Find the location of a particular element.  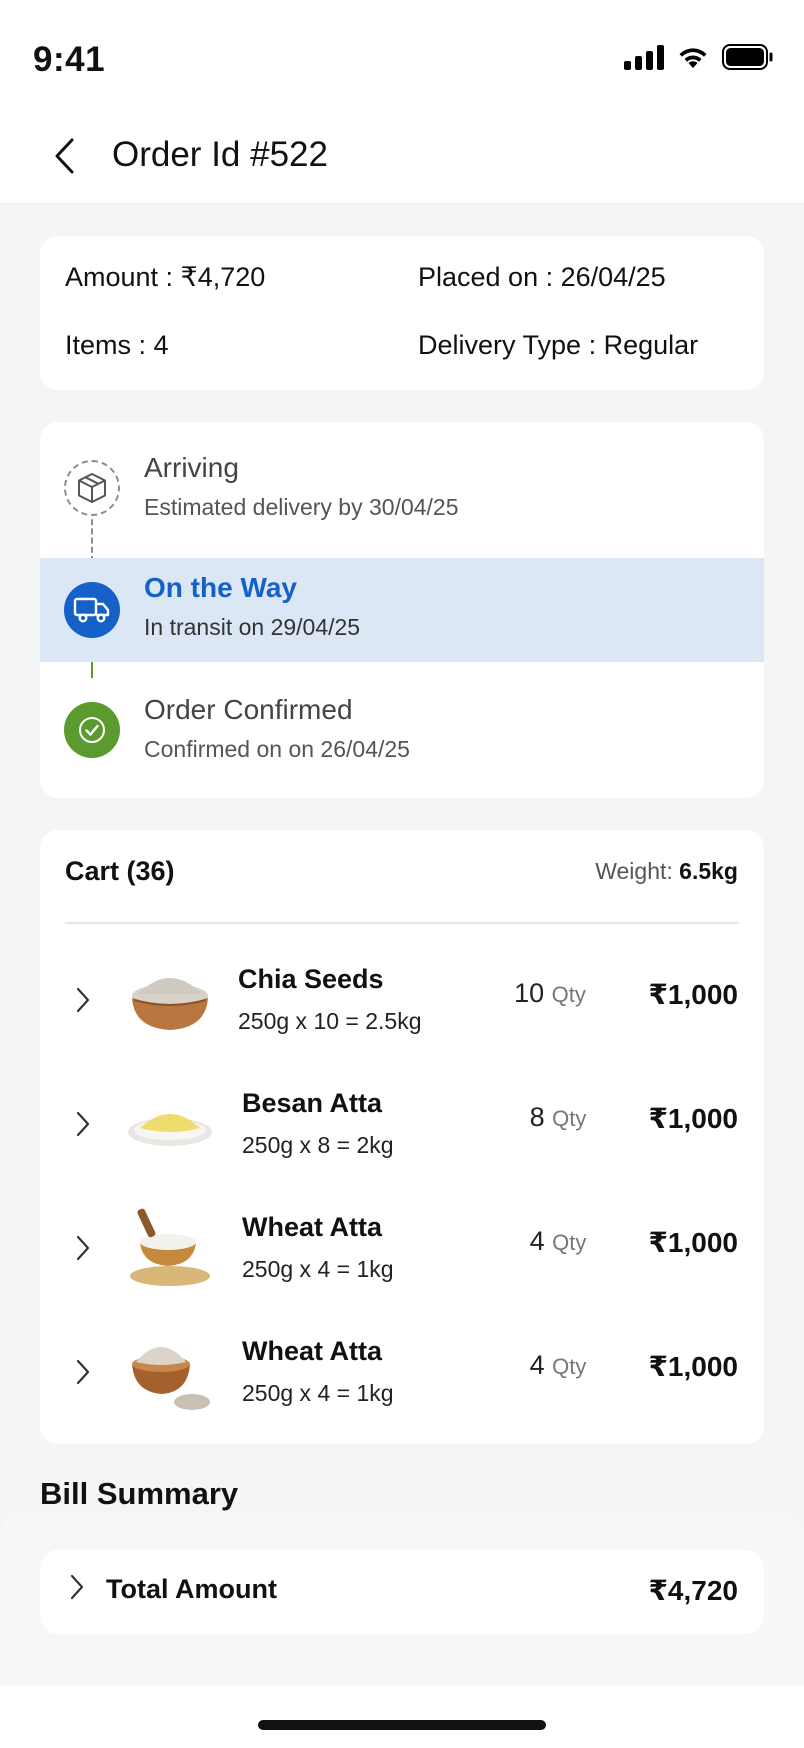

tracking-step-title: On the Way is located at coordinates (220, 587).